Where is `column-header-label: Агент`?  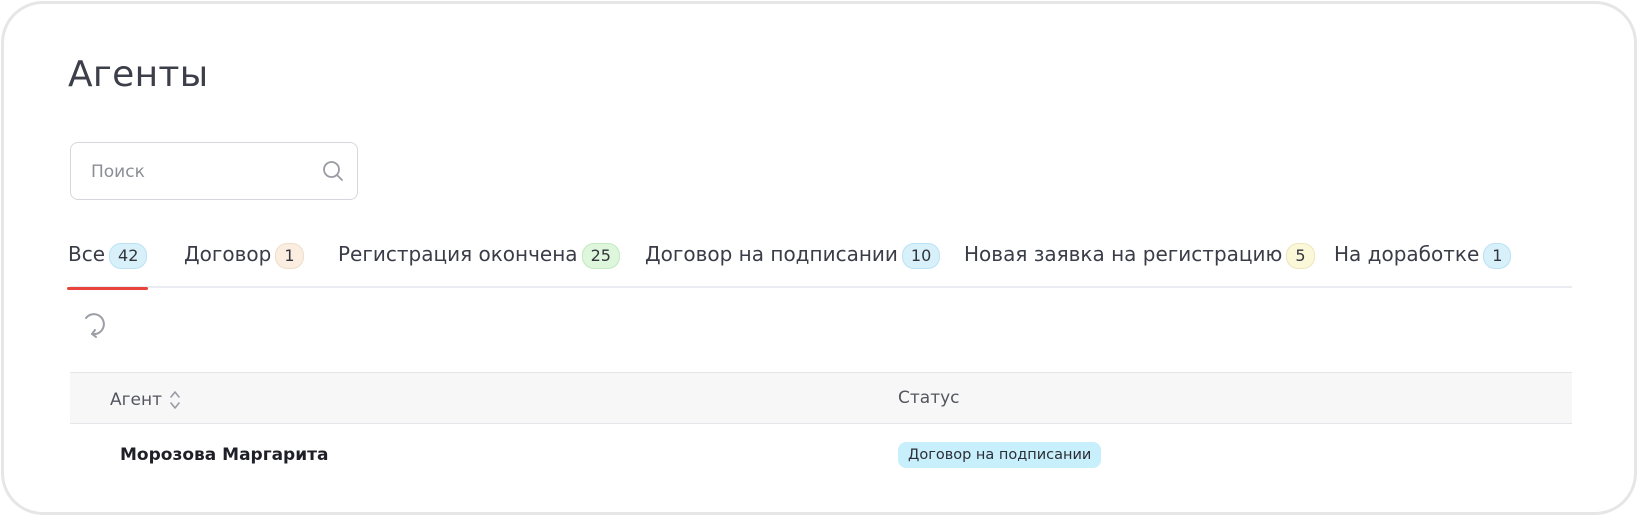 column-header-label: Агент is located at coordinates (136, 400).